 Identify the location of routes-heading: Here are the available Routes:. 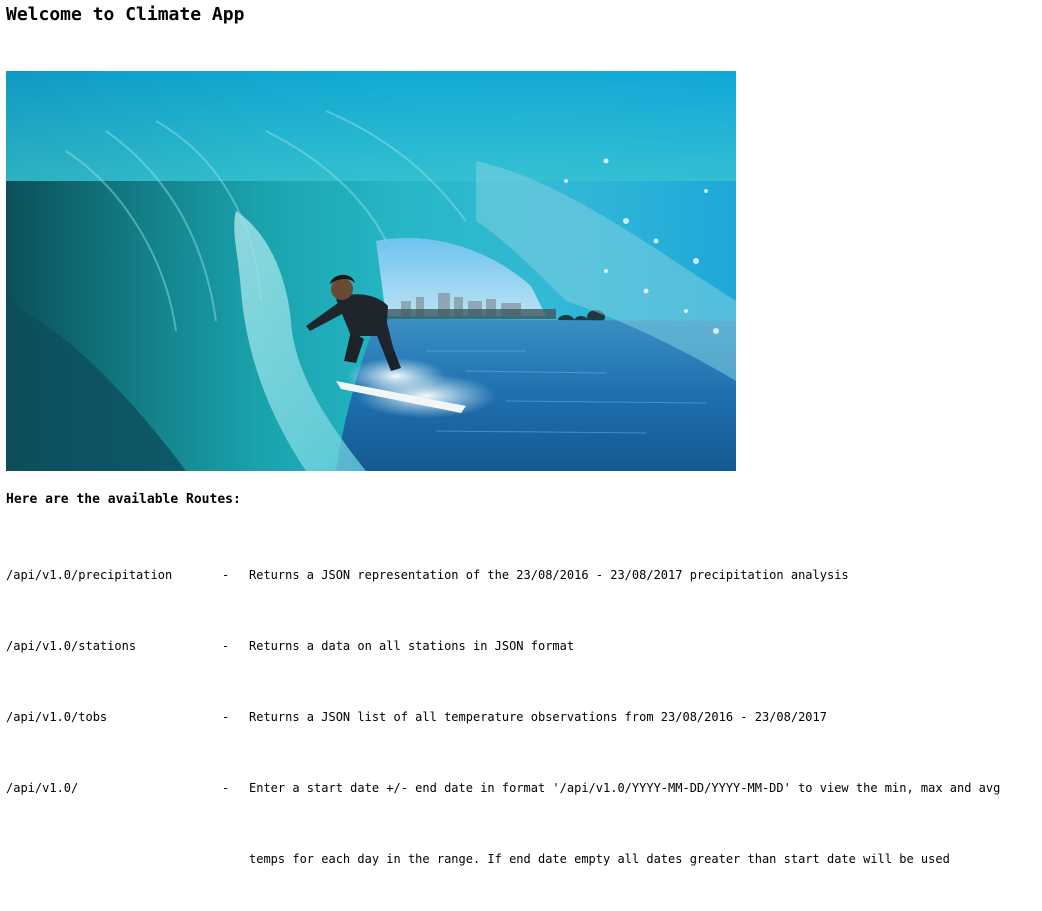
(123, 499).